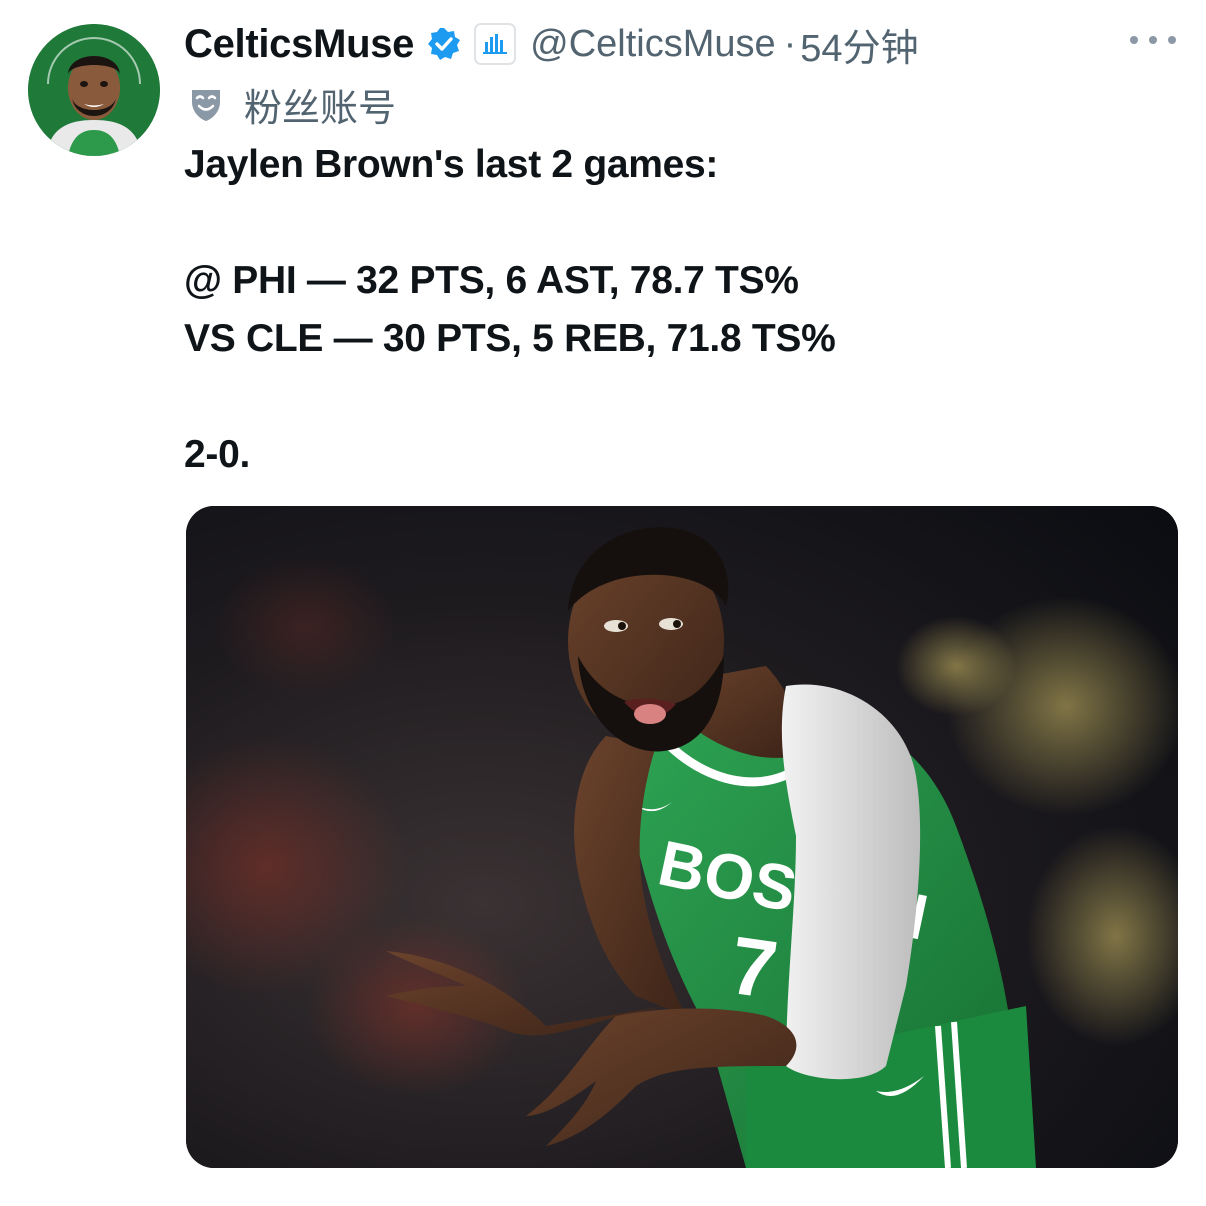 This screenshot has width=1206, height=1206. Describe the element at coordinates (94, 90) in the screenshot. I see `avatar` at that location.